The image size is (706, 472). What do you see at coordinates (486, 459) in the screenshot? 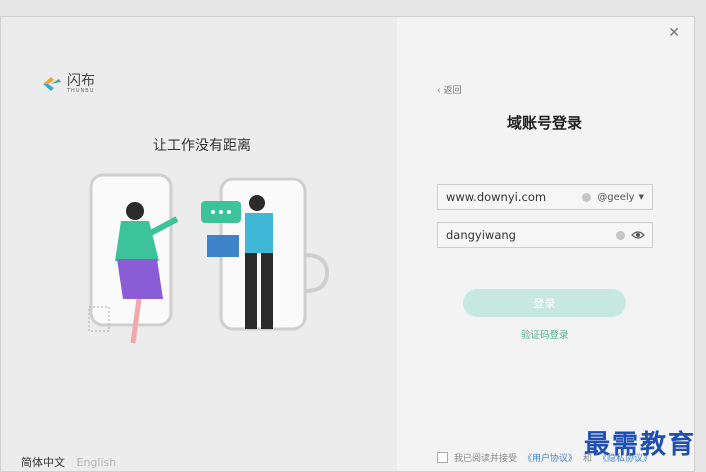
I see `agree-prefix: 我已阅读并接受` at bounding box center [486, 459].